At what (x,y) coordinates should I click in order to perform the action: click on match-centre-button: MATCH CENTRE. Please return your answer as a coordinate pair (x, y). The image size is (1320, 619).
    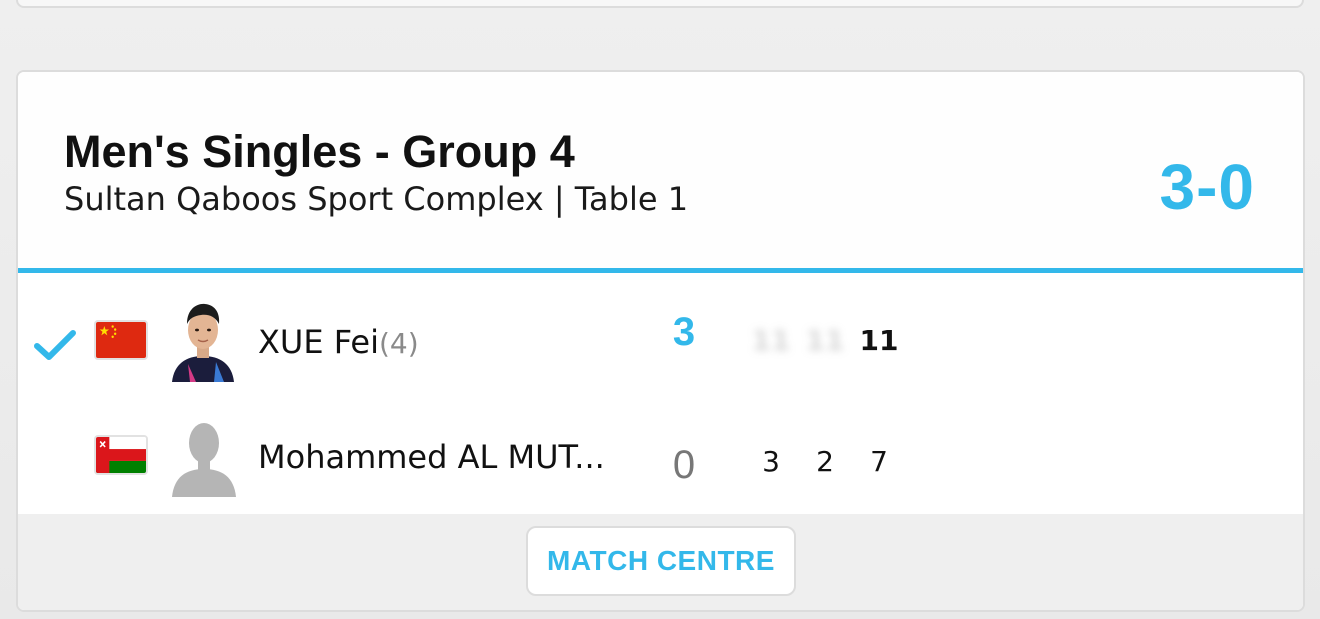
    Looking at the image, I should click on (661, 561).